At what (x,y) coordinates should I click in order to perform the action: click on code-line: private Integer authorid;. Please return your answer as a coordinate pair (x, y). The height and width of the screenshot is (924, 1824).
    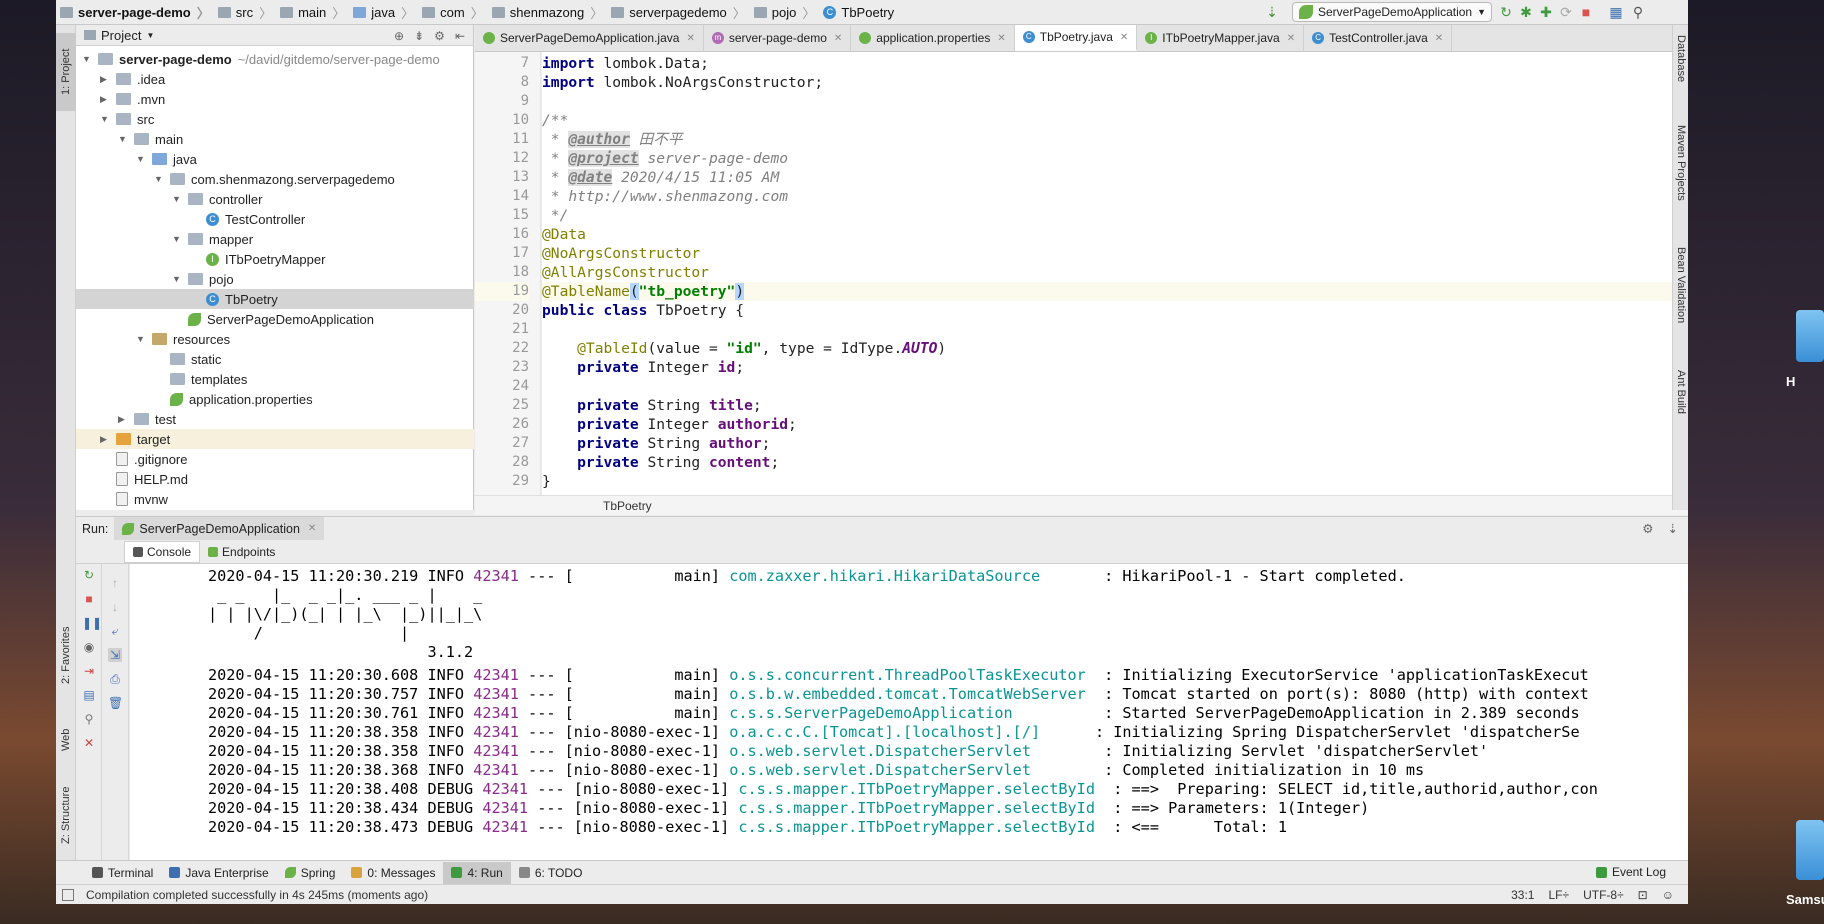
    Looking at the image, I should click on (1101, 424).